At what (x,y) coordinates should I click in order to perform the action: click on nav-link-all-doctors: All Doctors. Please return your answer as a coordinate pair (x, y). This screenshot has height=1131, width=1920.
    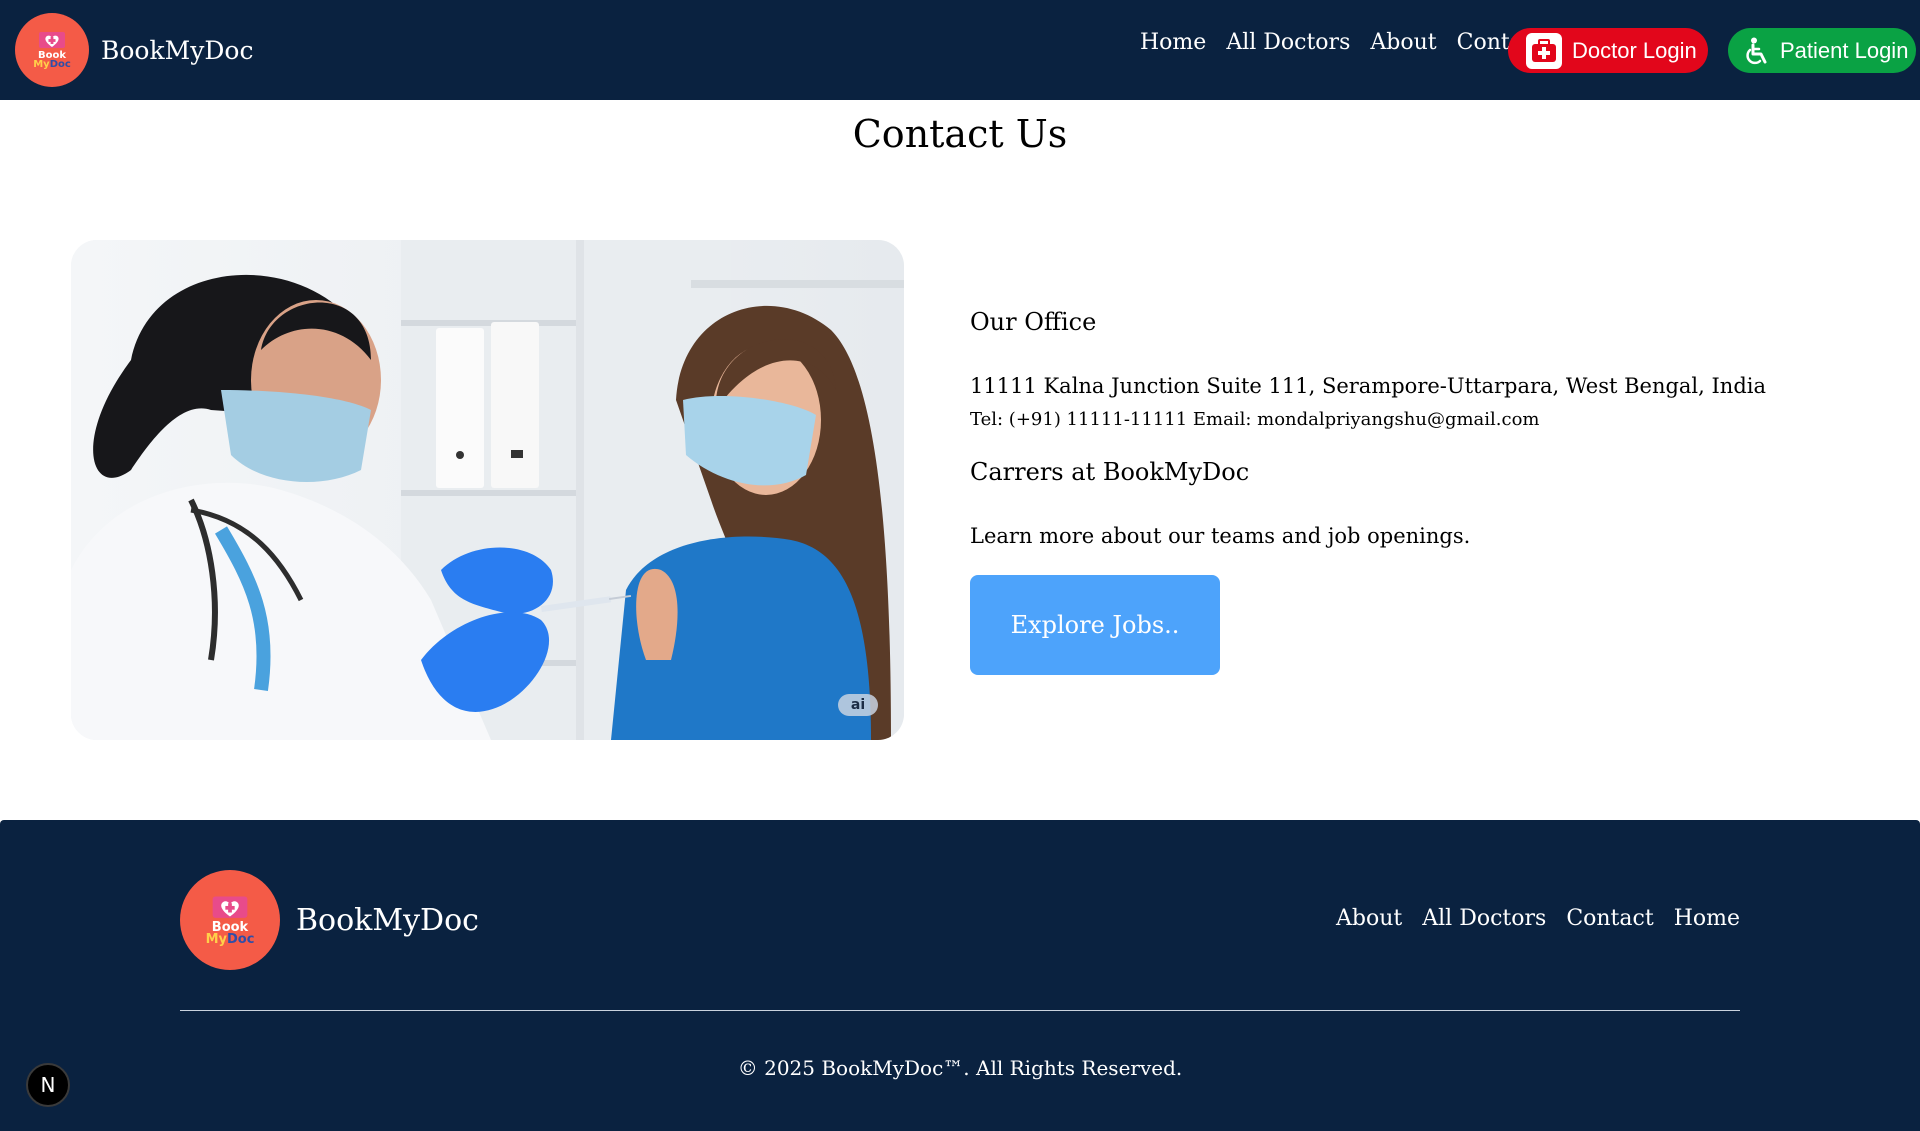
    Looking at the image, I should click on (1288, 42).